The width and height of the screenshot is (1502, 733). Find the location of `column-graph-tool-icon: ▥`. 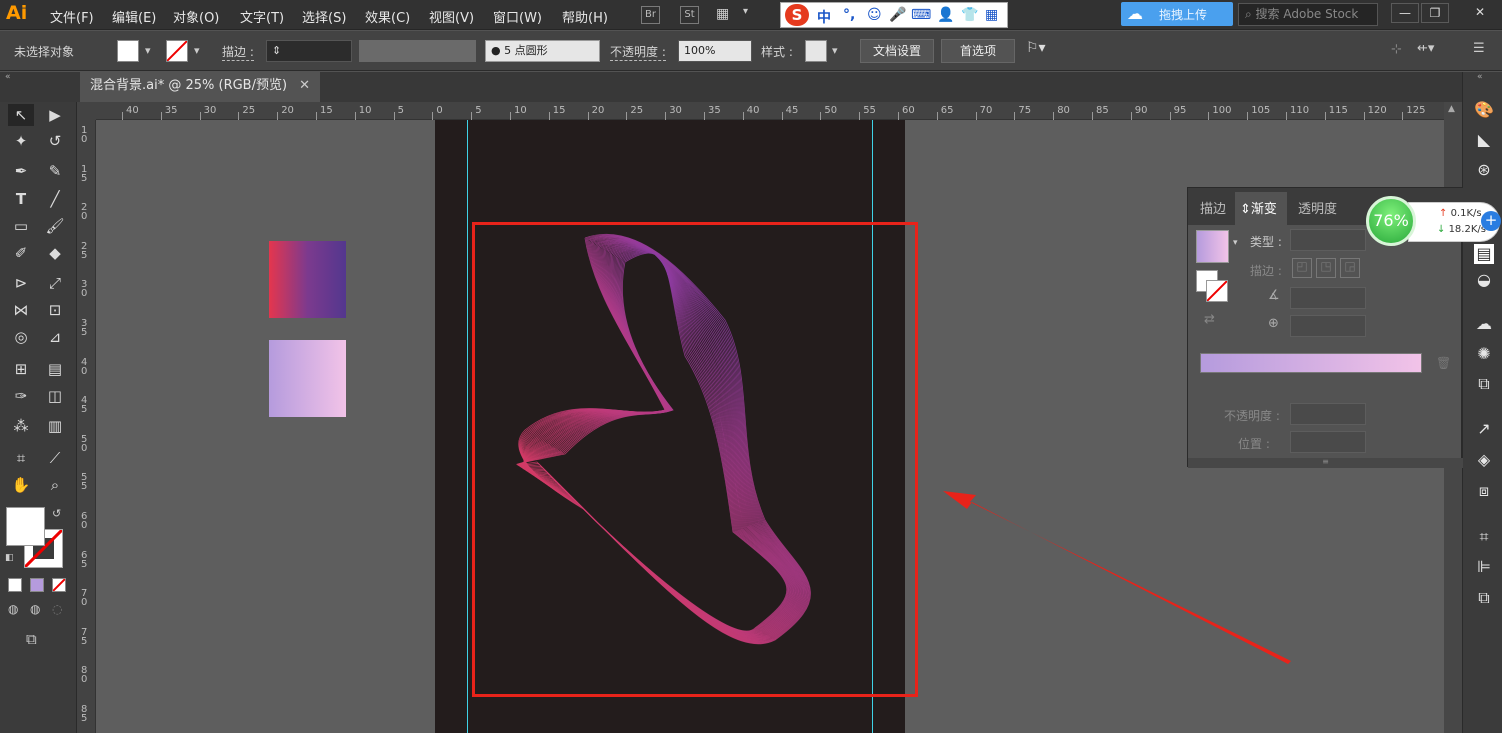

column-graph-tool-icon: ▥ is located at coordinates (55, 426).